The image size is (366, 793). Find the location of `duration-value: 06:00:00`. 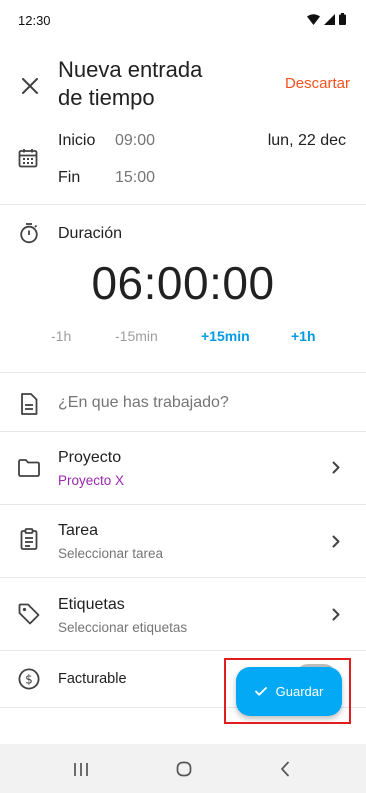

duration-value: 06:00:00 is located at coordinates (183, 283).